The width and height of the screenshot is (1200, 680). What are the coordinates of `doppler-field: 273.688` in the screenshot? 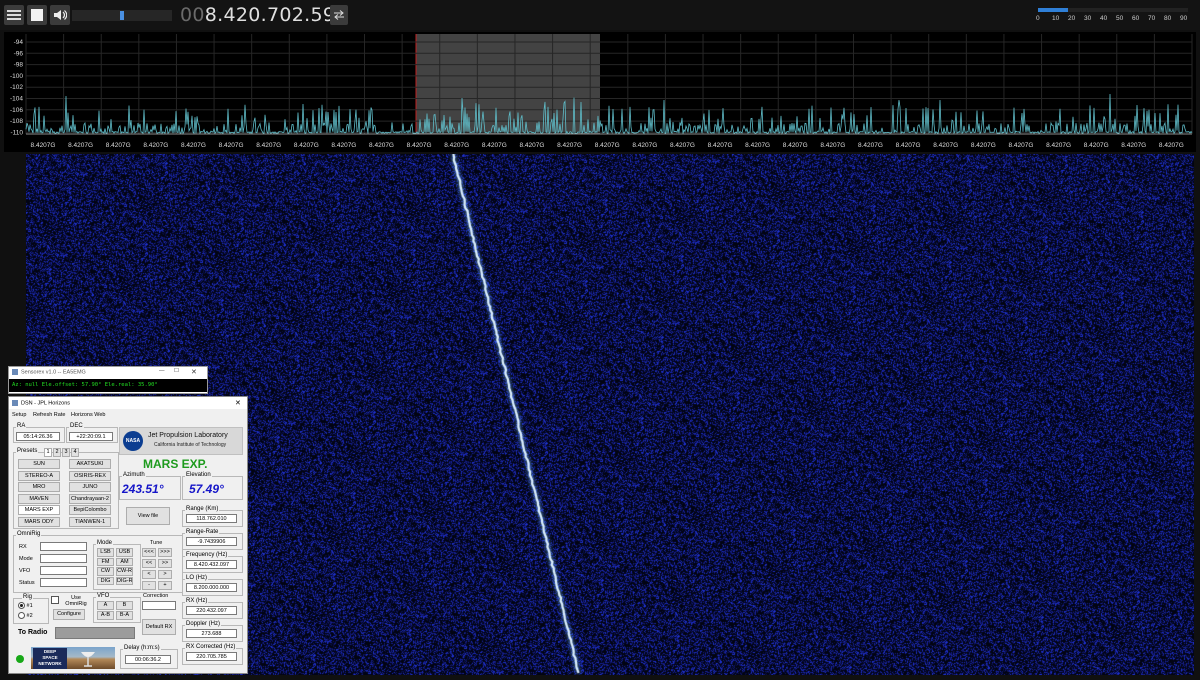 It's located at (211, 633).